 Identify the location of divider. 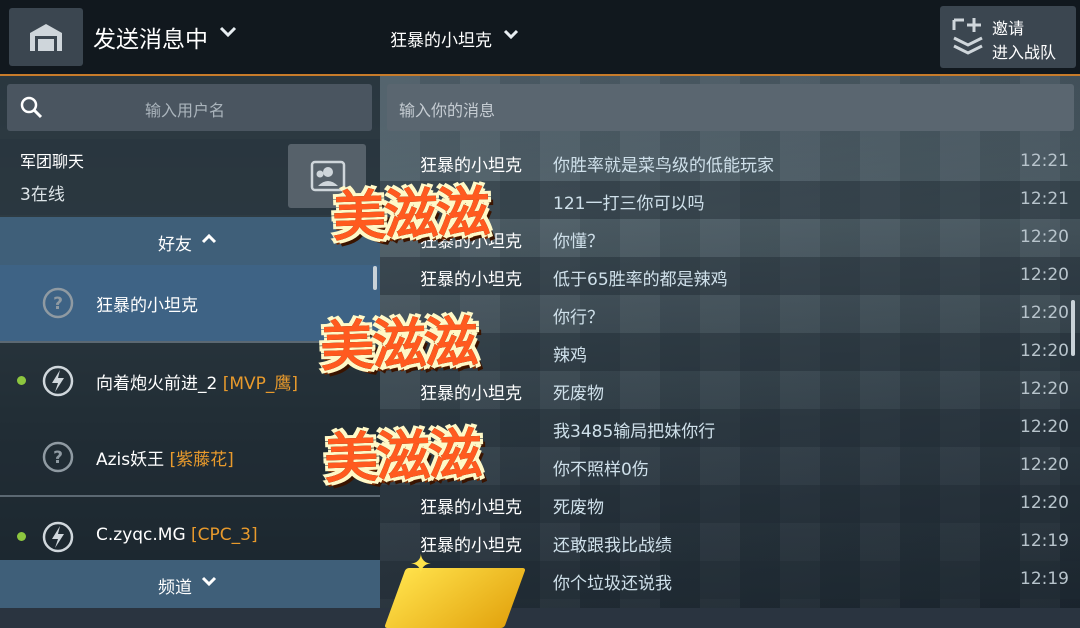
(190, 496).